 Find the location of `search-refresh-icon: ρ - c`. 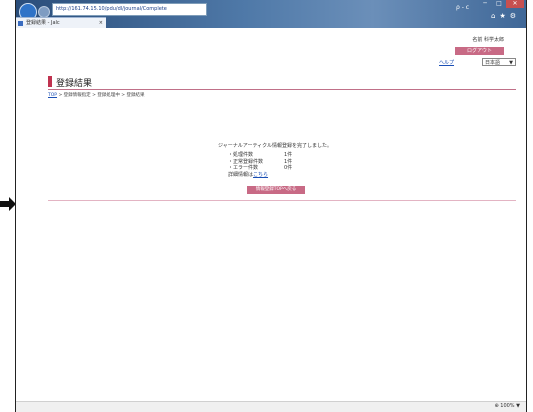

search-refresh-icon: ρ - c is located at coordinates (462, 7).